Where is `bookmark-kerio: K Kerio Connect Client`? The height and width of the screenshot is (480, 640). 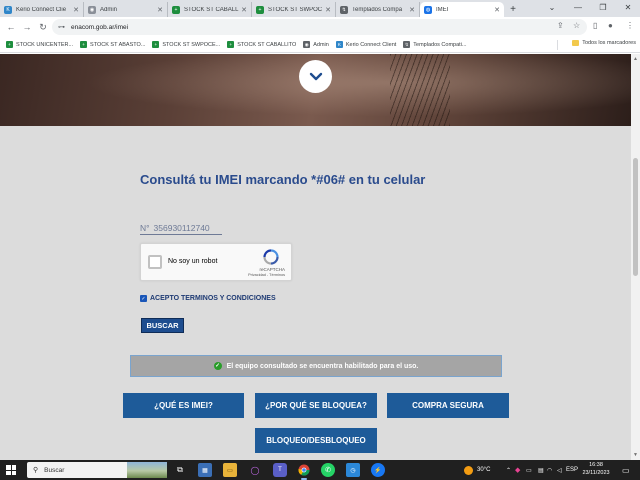
bookmark-kerio: K Kerio Connect Client is located at coordinates (365, 44).